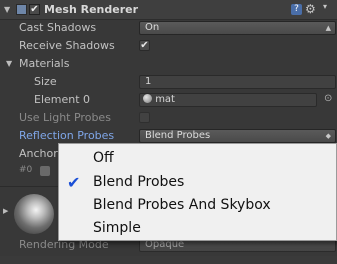 Image resolution: width=337 pixels, height=264 pixels. Describe the element at coordinates (147, 98) in the screenshot. I see `material-icon` at that location.